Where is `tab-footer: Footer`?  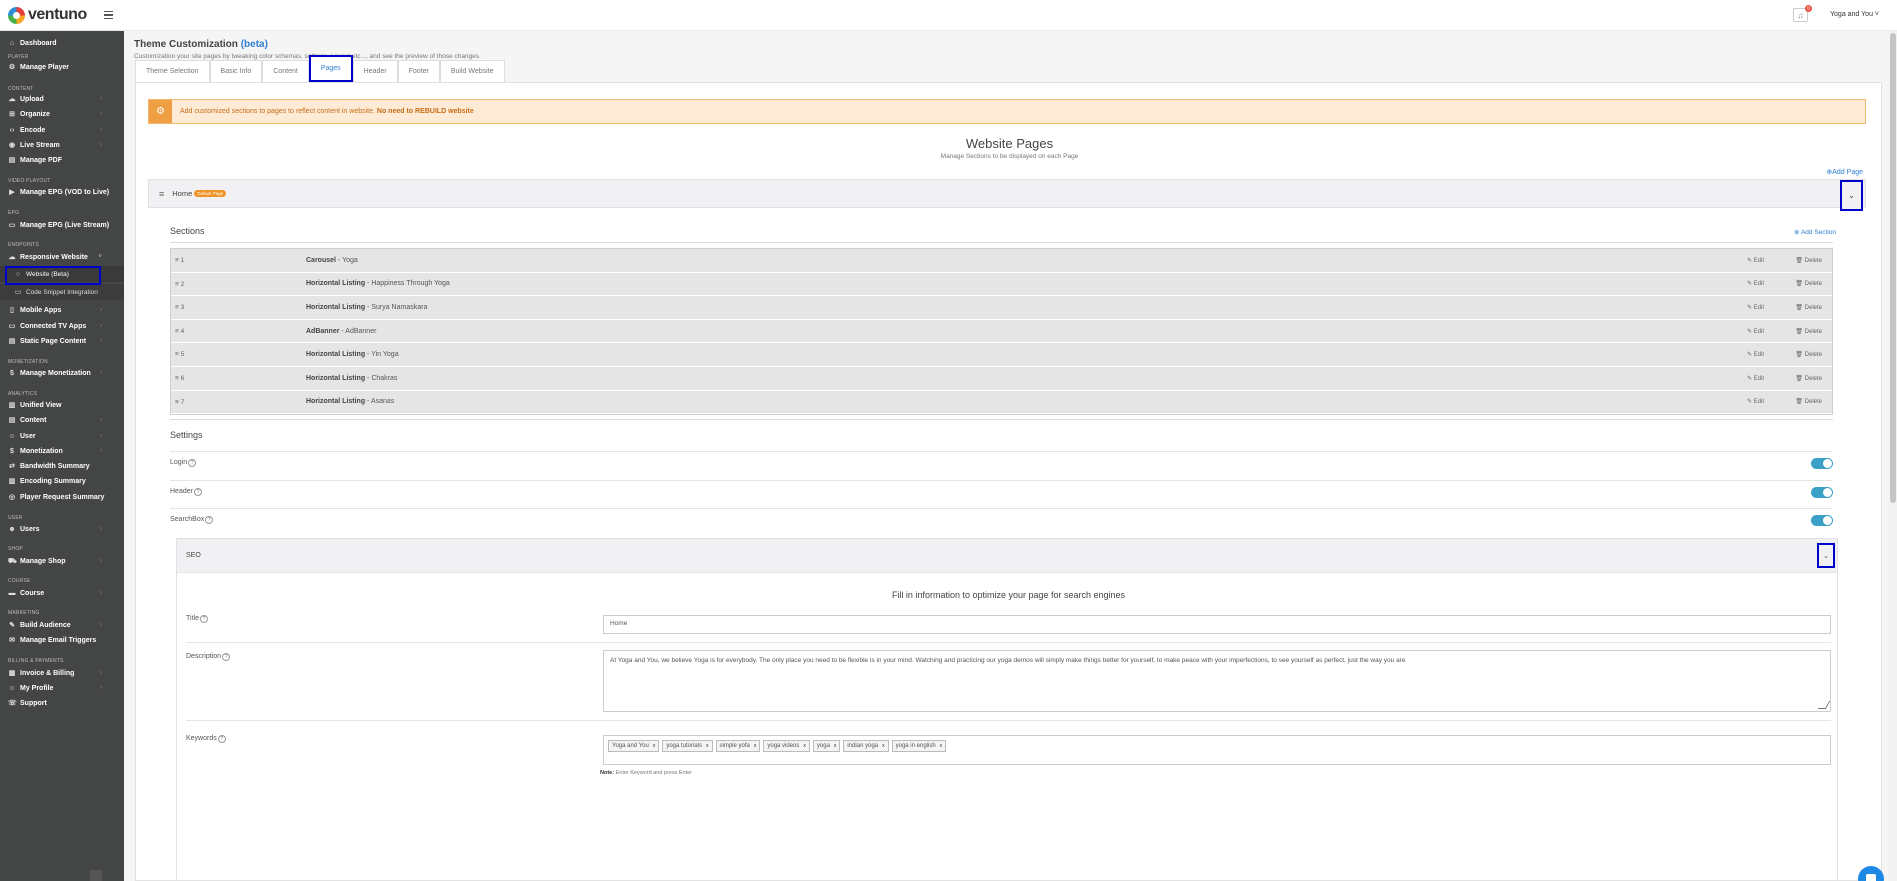
tab-footer: Footer is located at coordinates (418, 71).